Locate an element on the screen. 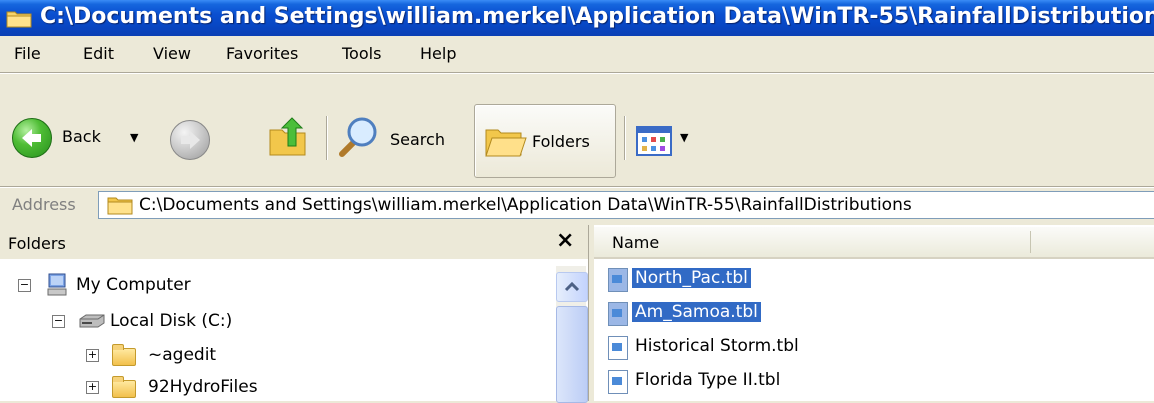 This screenshot has height=403, width=1154. back-button is located at coordinates (32, 138).